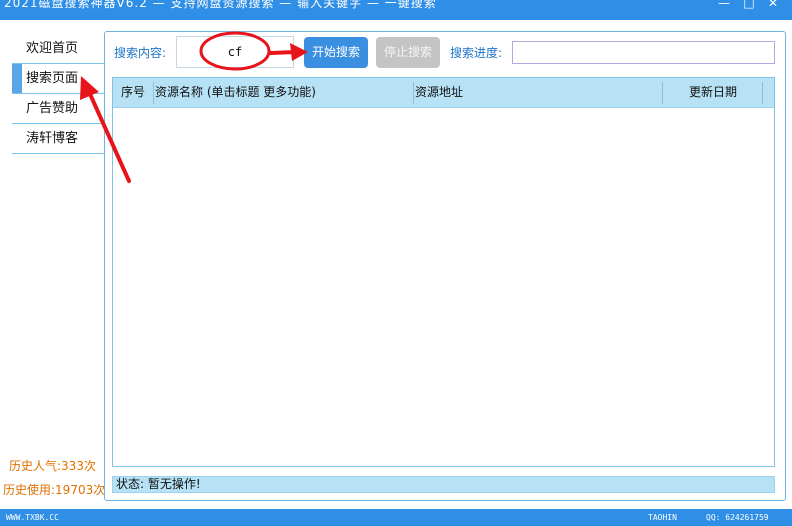  Describe the element at coordinates (662, 517) in the screenshot. I see `footer-author: TAOHIN` at that location.